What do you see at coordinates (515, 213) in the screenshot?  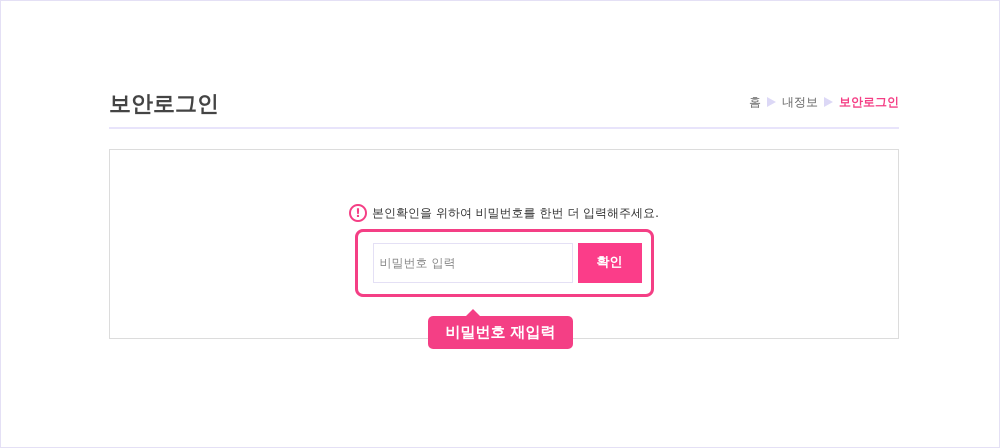 I see `notice-text: 본인확인을 위하여 비밀번호를 한번 더 입력해주세요.` at bounding box center [515, 213].